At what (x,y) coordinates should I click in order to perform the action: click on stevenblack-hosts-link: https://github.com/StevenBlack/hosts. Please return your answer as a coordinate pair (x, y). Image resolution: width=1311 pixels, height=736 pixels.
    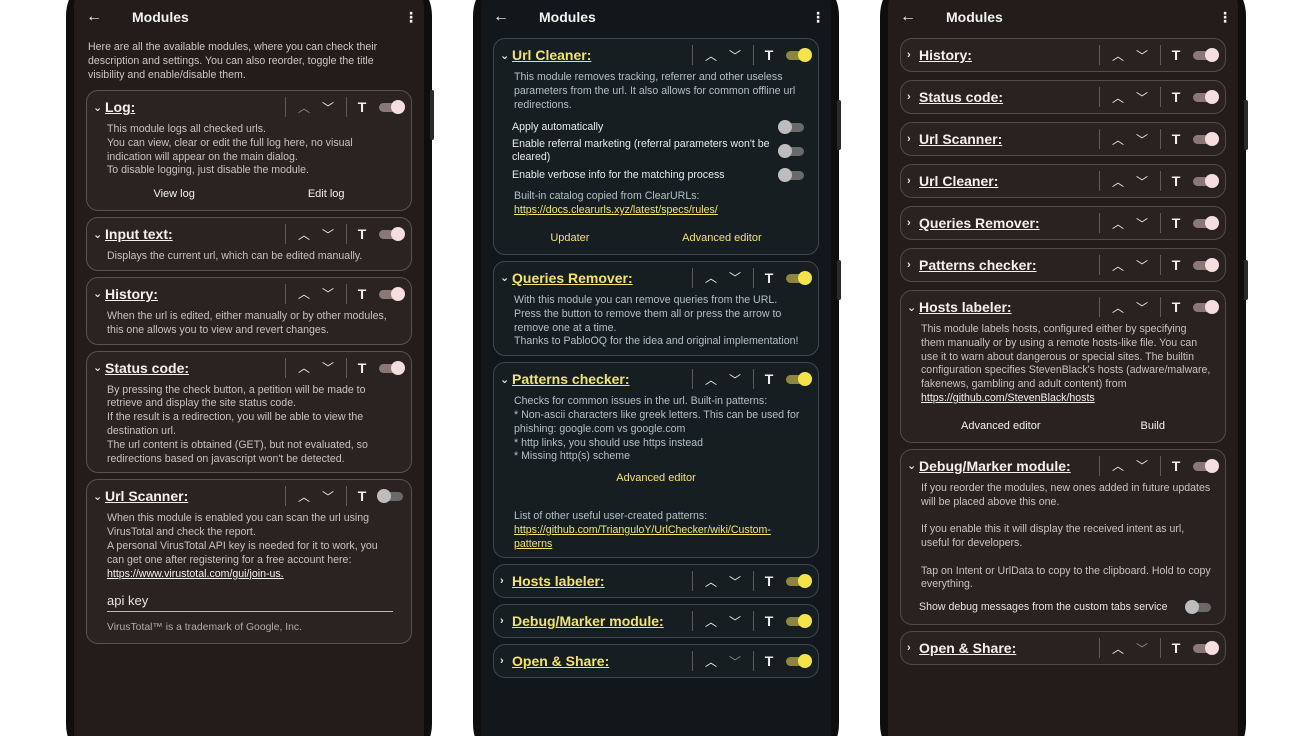
    Looking at the image, I should click on (1008, 398).